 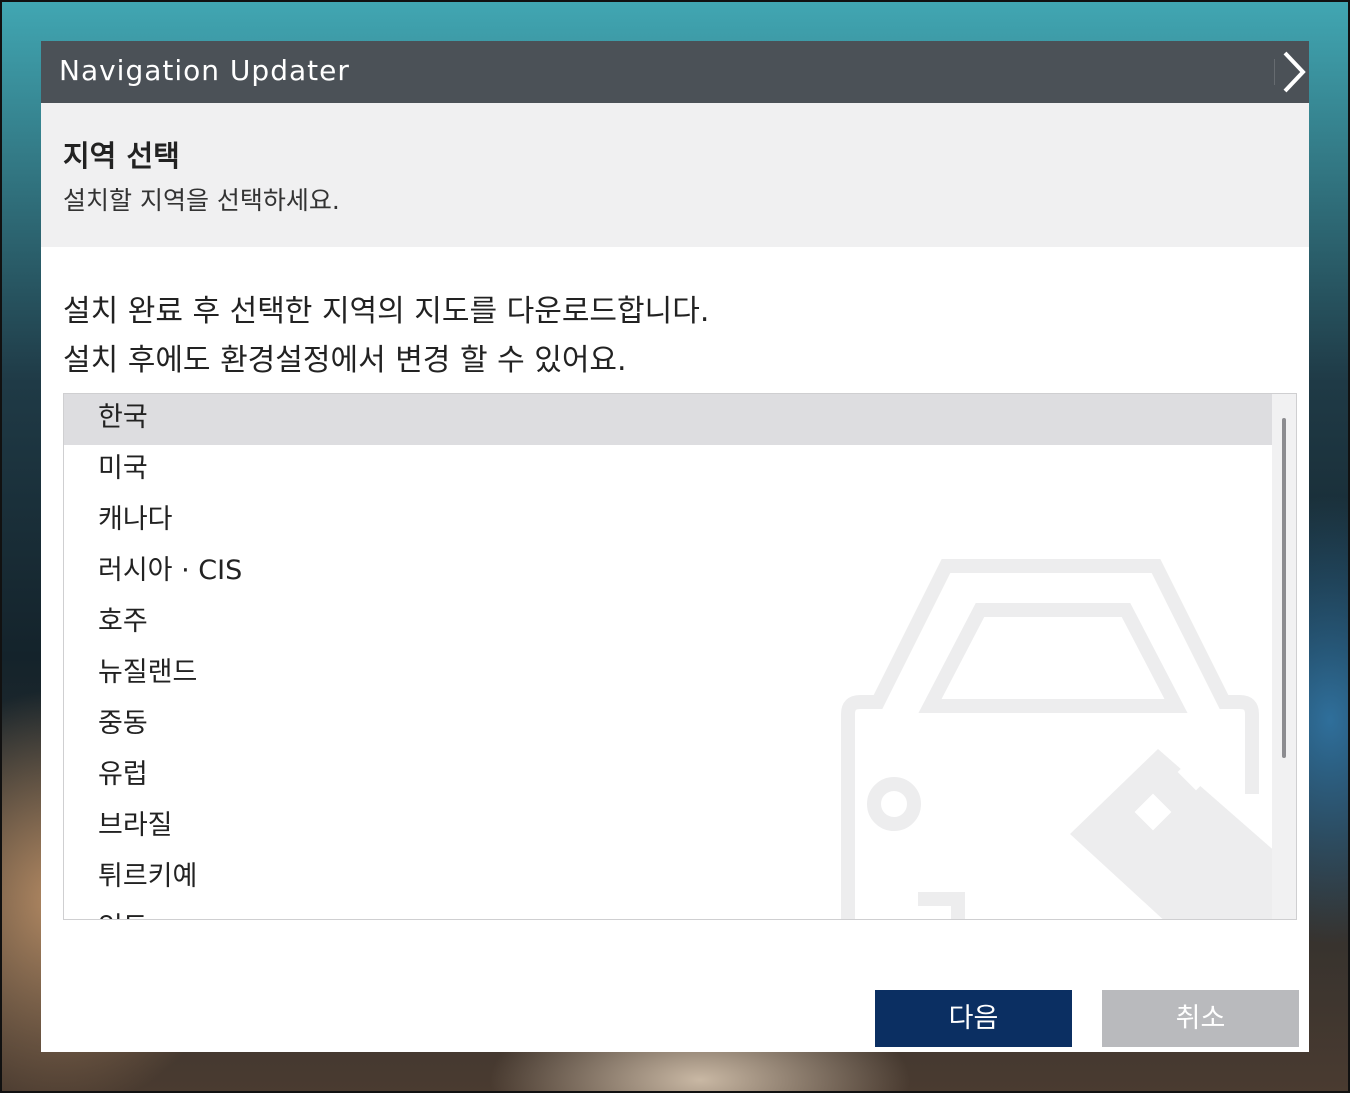 I want to click on list-item: 중동, so click(x=668, y=725).